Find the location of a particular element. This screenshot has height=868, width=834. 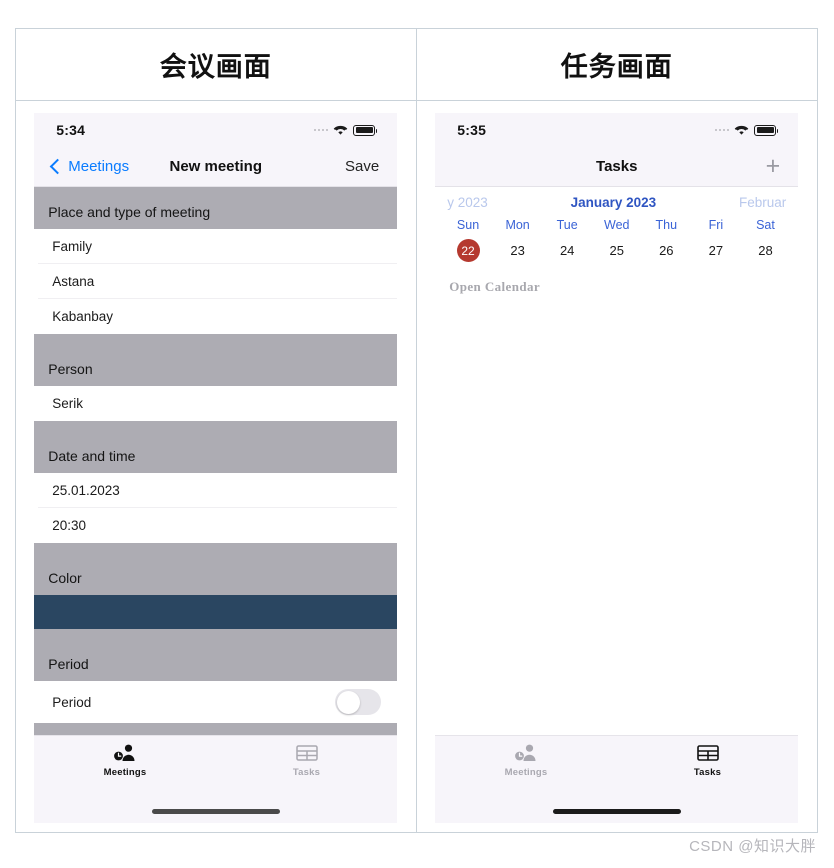

panel-title: 任务画面 is located at coordinates (616, 67).